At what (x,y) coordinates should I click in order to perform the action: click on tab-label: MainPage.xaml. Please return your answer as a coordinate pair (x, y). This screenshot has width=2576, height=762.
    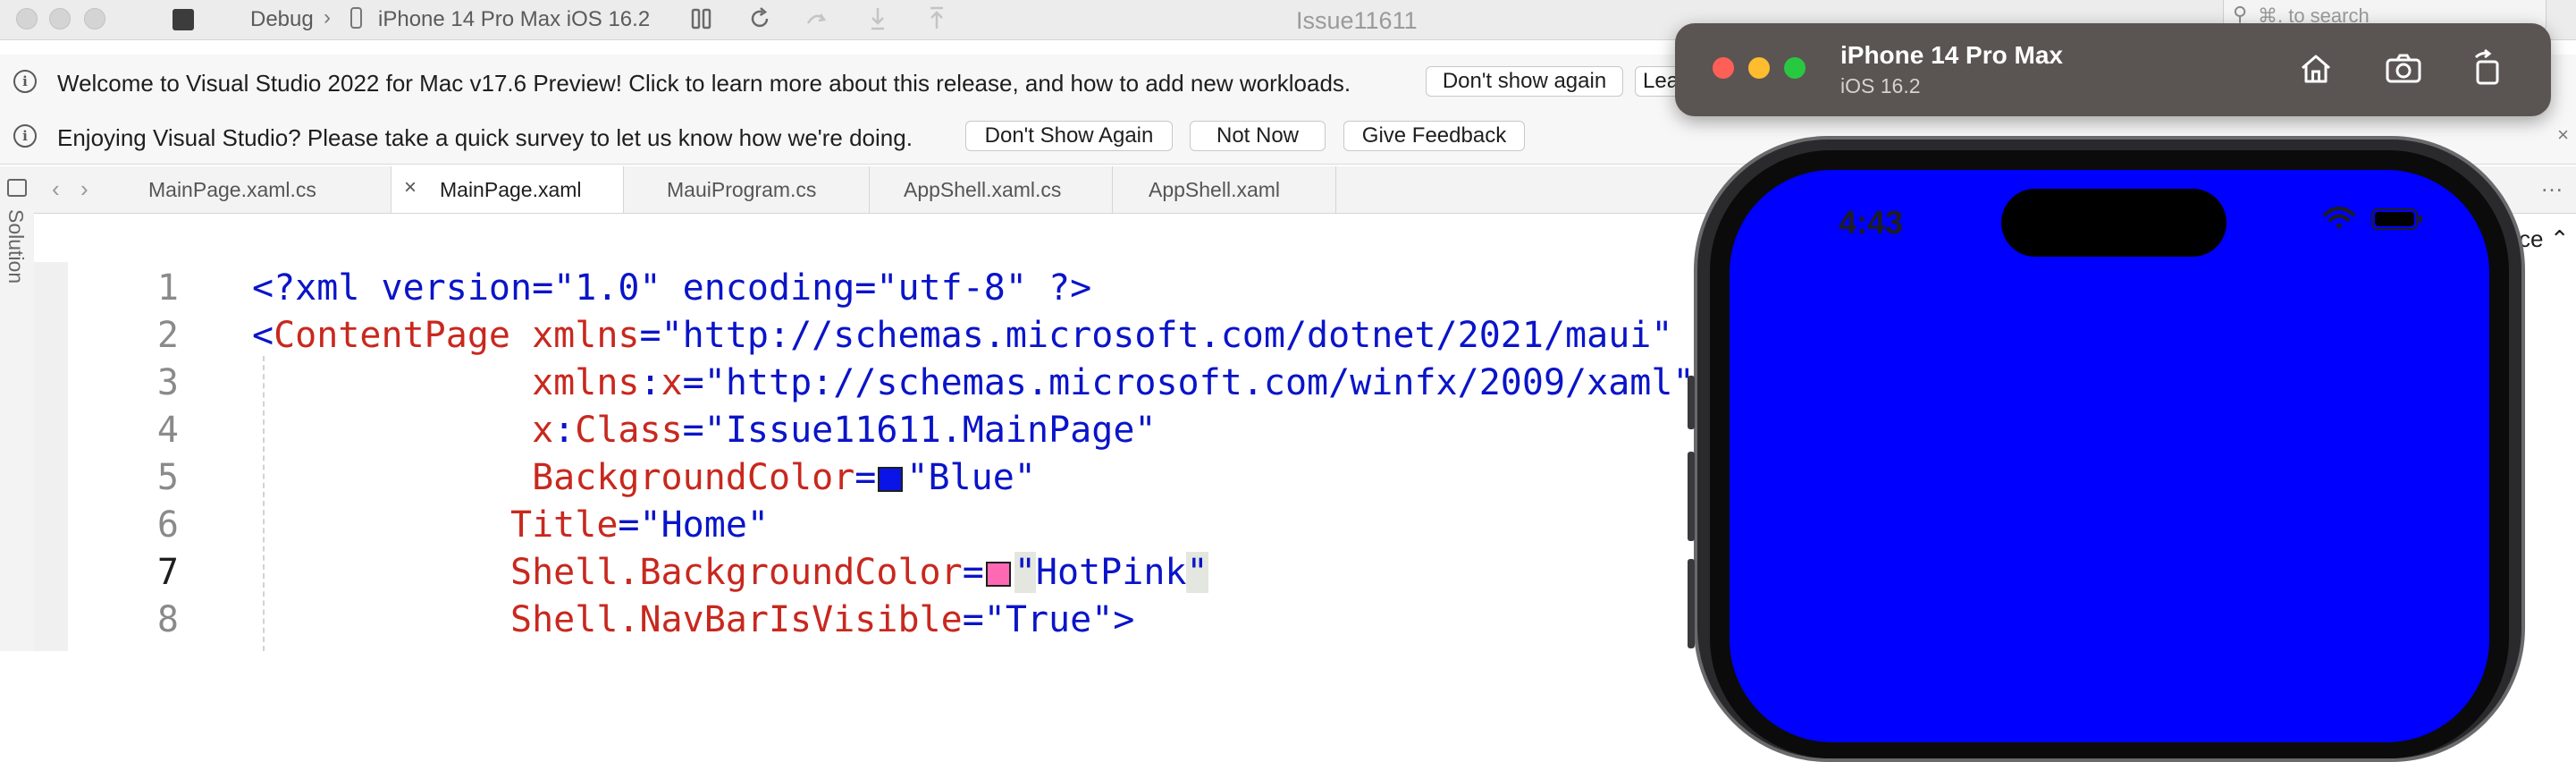
    Looking at the image, I should click on (511, 189).